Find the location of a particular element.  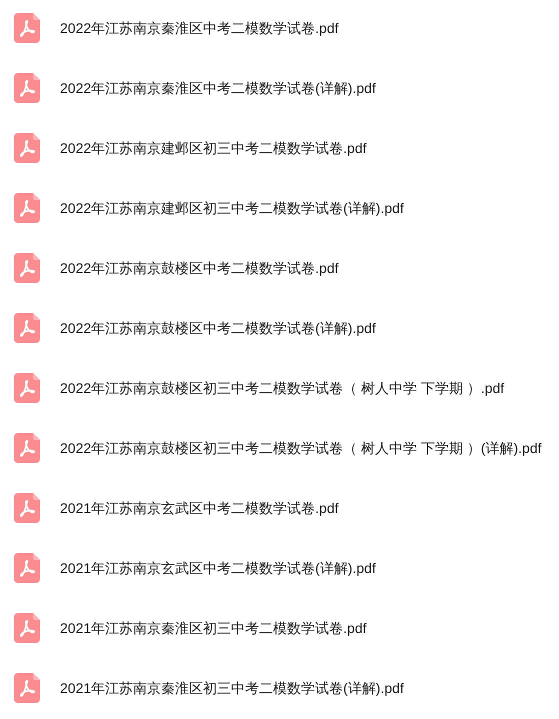

file-name: 2021年江苏南京玄武区中考二模数学试卷(详解).pdf is located at coordinates (218, 568).